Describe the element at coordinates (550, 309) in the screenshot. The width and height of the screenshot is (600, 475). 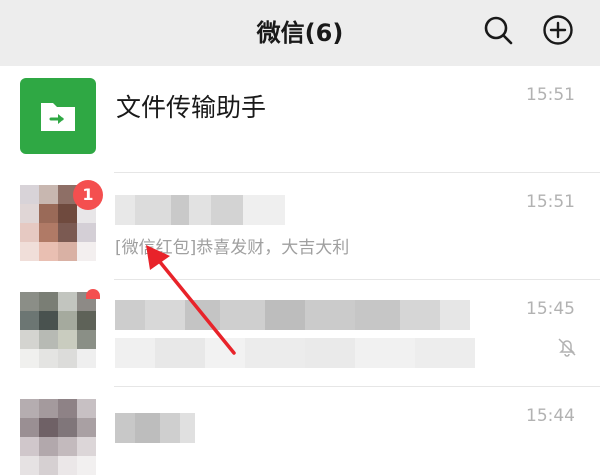
I see `chat-time: 15:45` at that location.